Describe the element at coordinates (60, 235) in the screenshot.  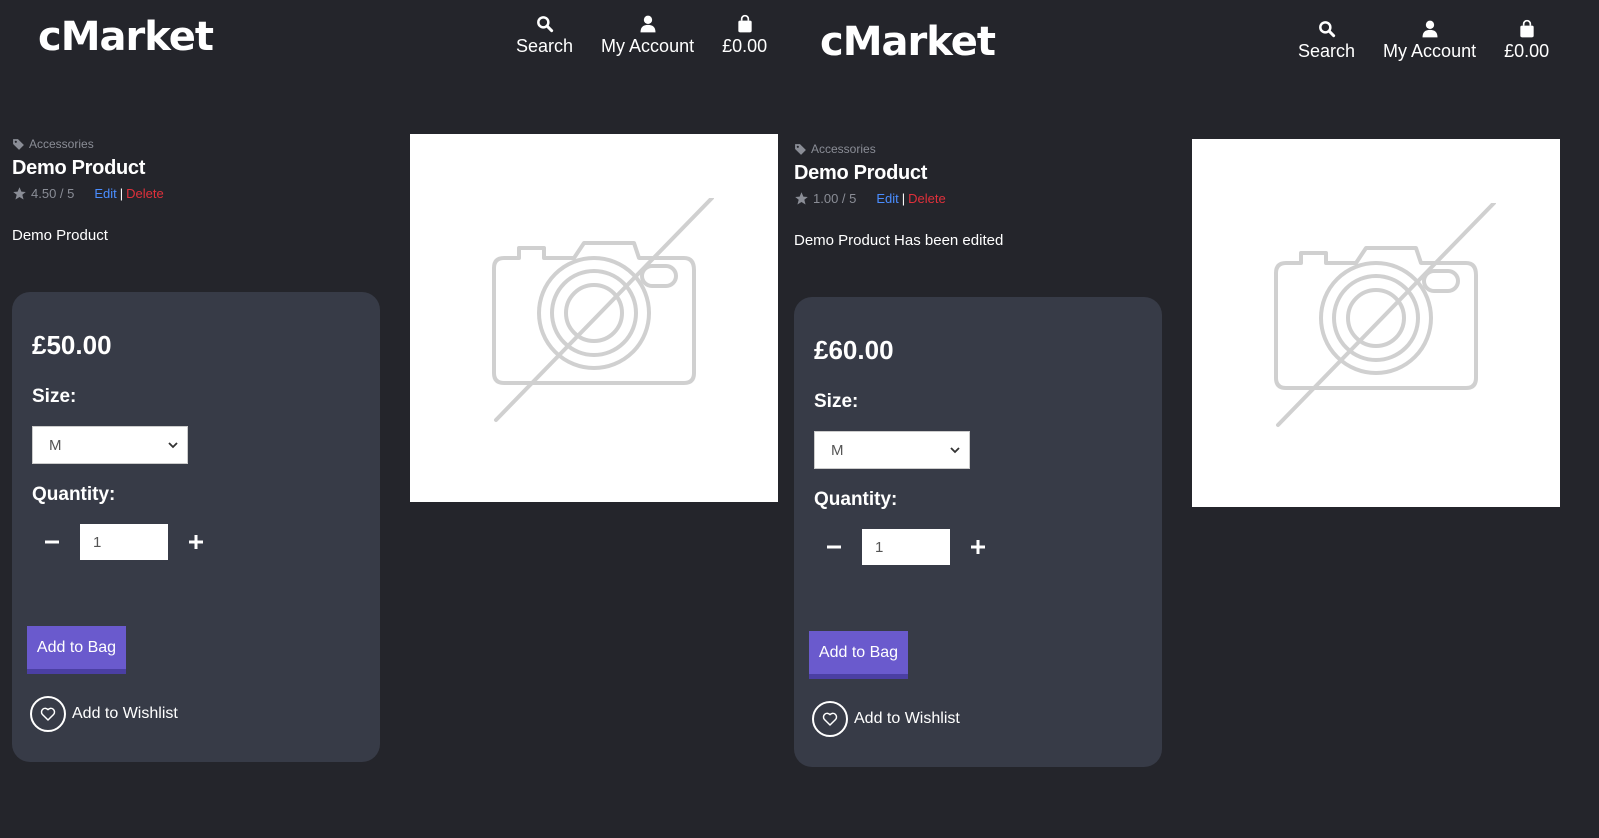
I see `product-description: Demo Product` at that location.